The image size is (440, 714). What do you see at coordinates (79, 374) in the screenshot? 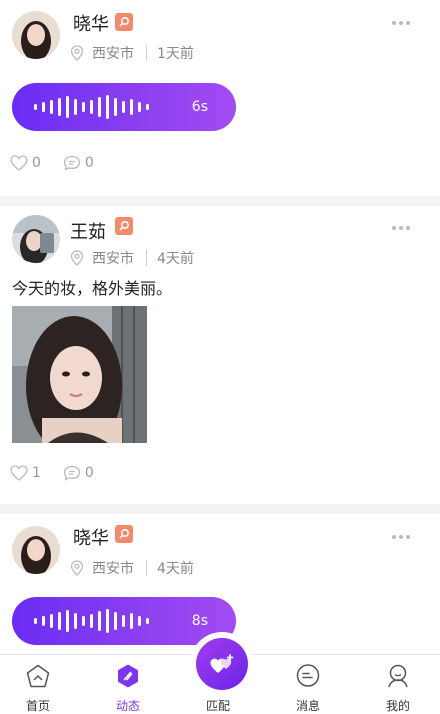
I see `post-photo` at bounding box center [79, 374].